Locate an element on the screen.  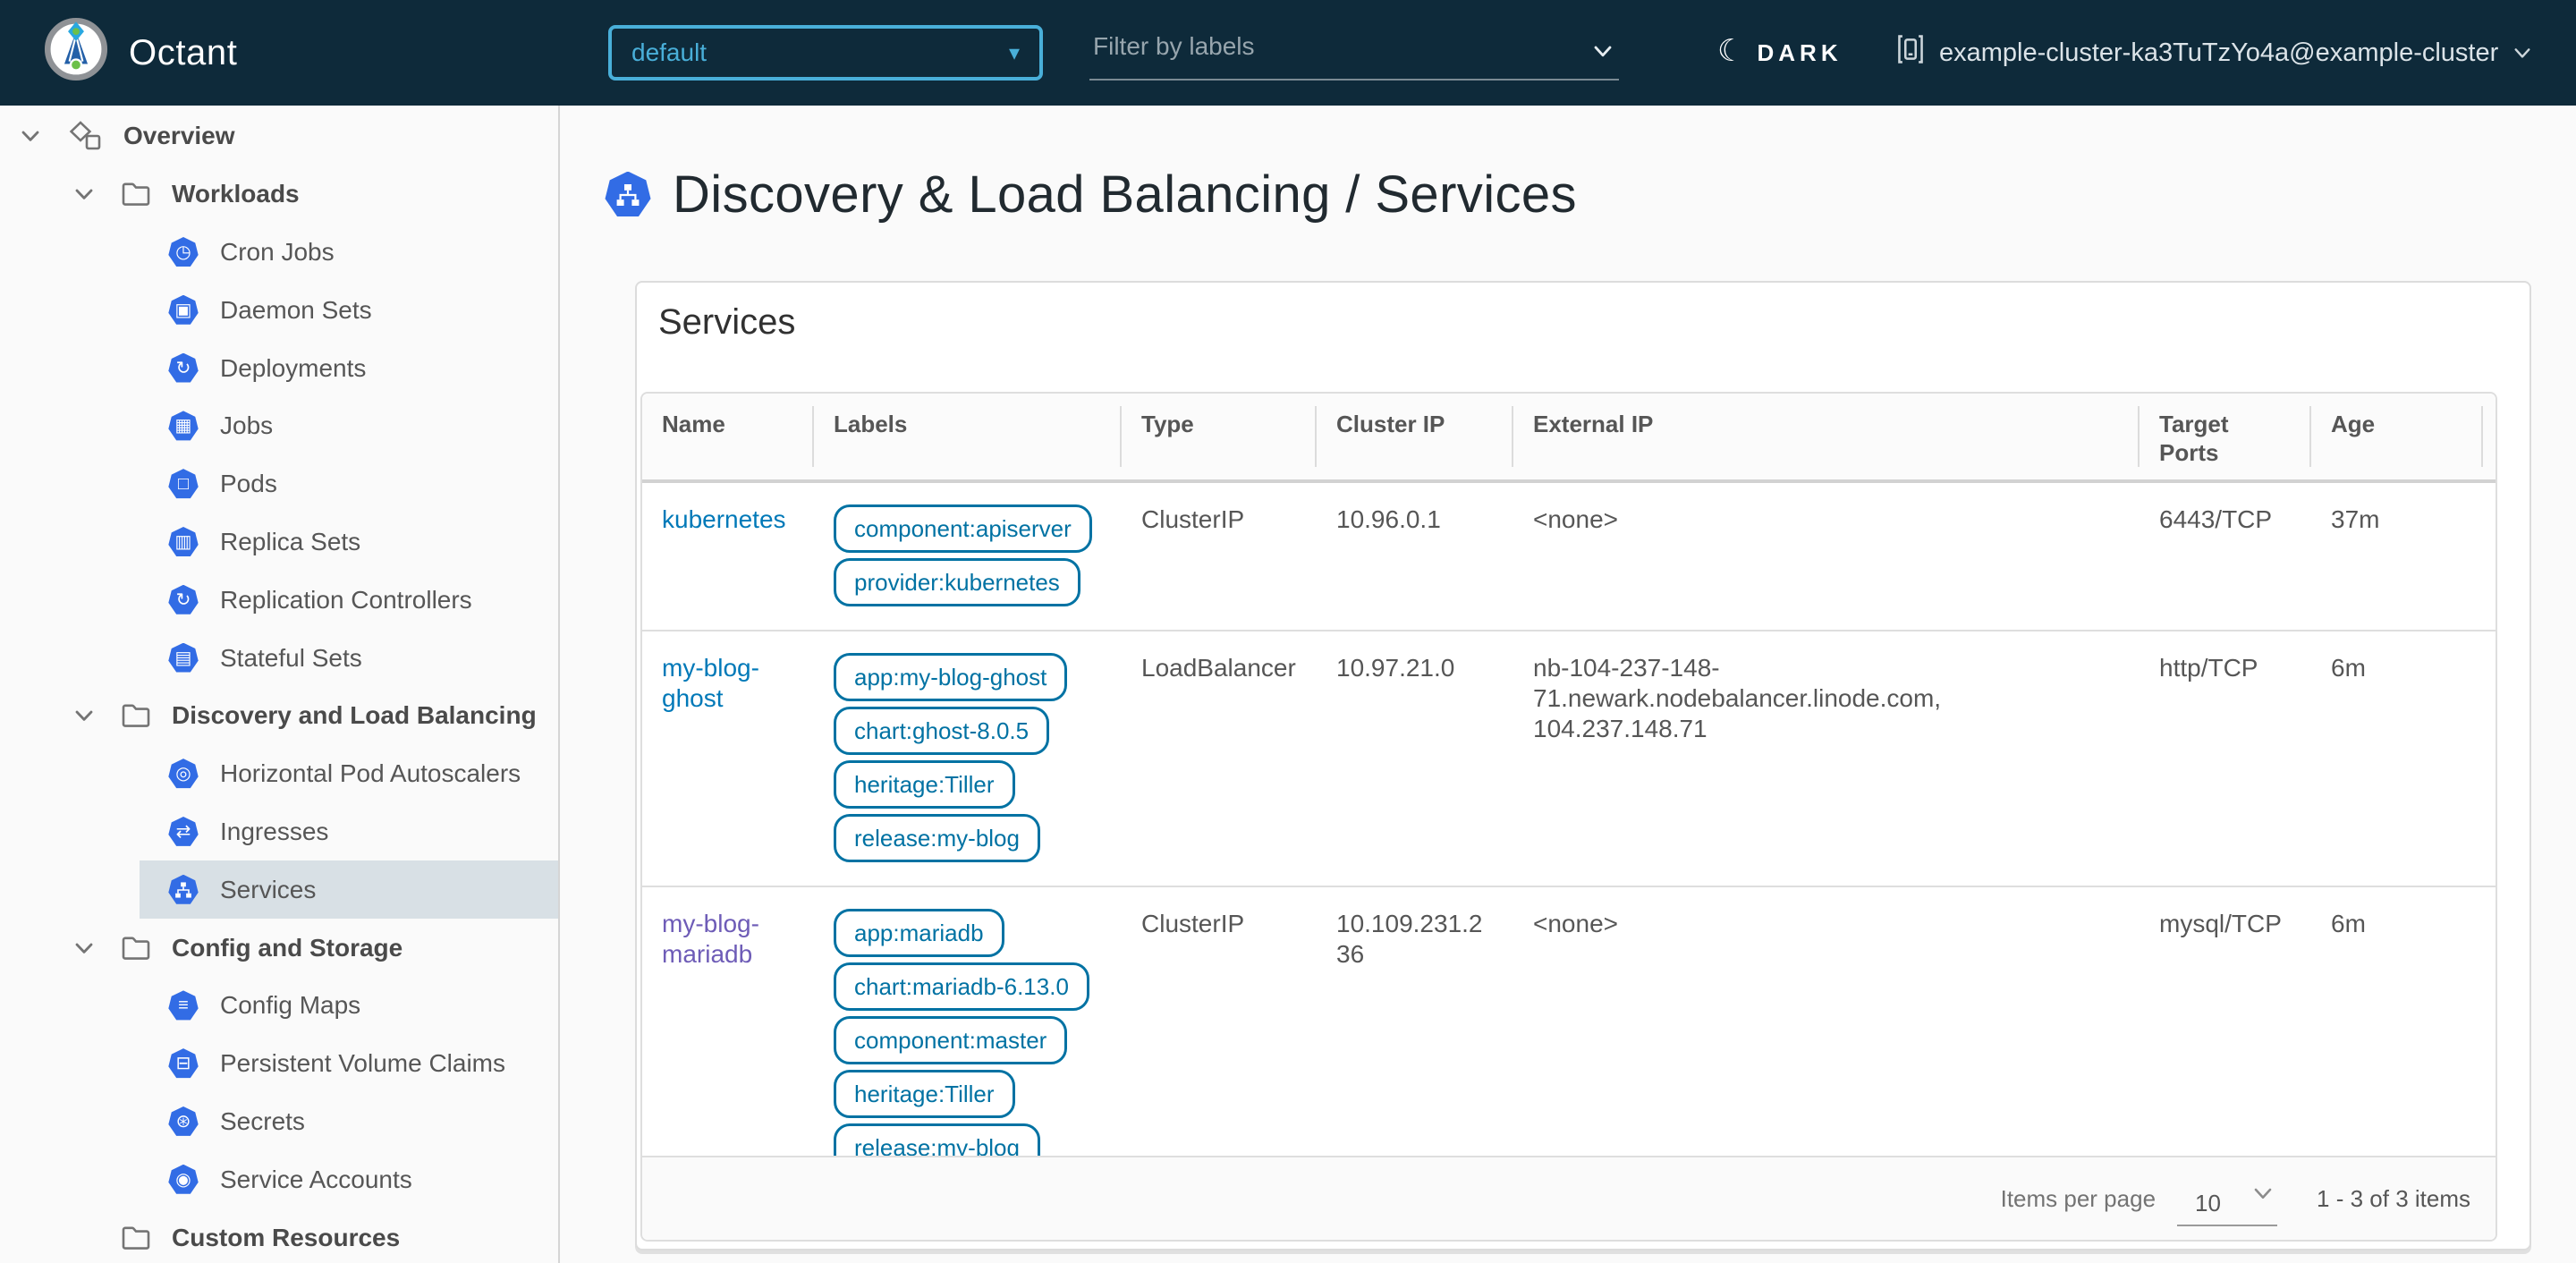
label-pill: component:apiserver is located at coordinates (963, 528).